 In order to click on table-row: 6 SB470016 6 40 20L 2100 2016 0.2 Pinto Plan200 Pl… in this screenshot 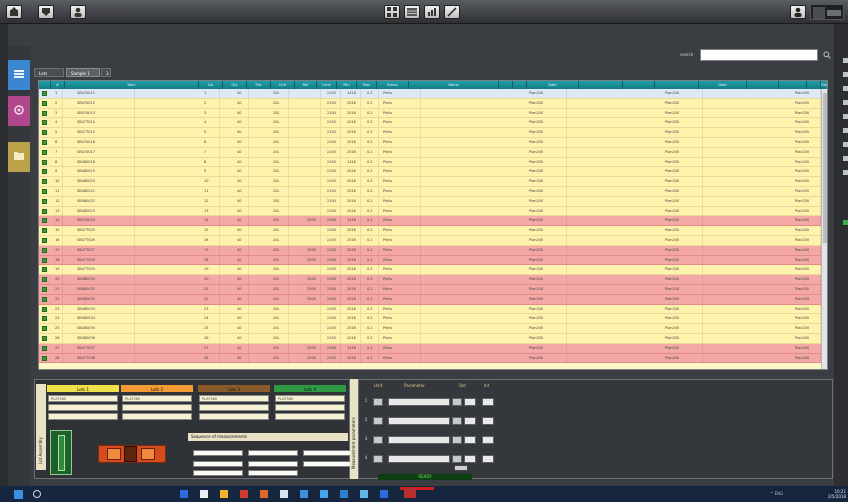, I will do `click(433, 143)`.